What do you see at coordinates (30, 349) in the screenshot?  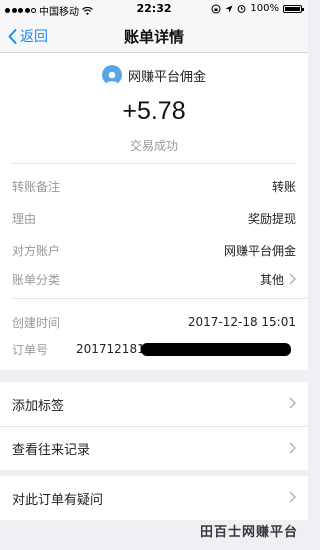 I see `order-number-label: 订单号` at bounding box center [30, 349].